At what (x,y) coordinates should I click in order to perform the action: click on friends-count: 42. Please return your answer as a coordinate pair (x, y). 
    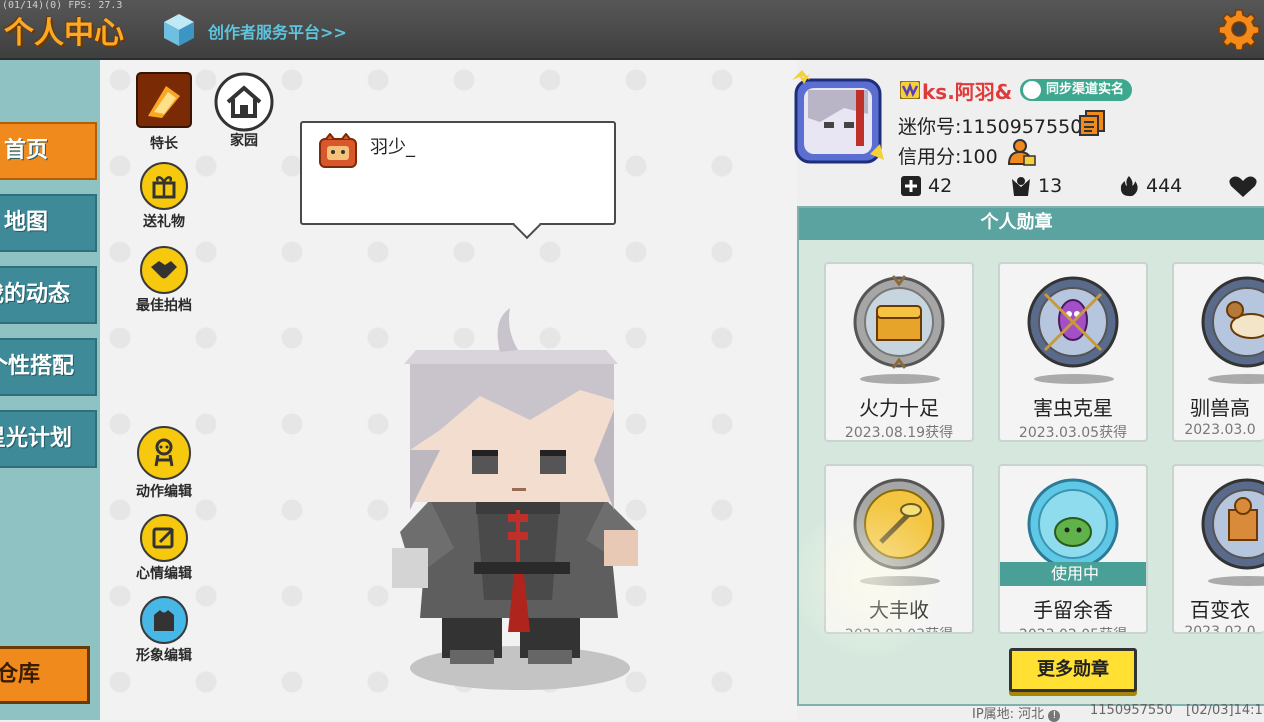
    Looking at the image, I should click on (940, 186).